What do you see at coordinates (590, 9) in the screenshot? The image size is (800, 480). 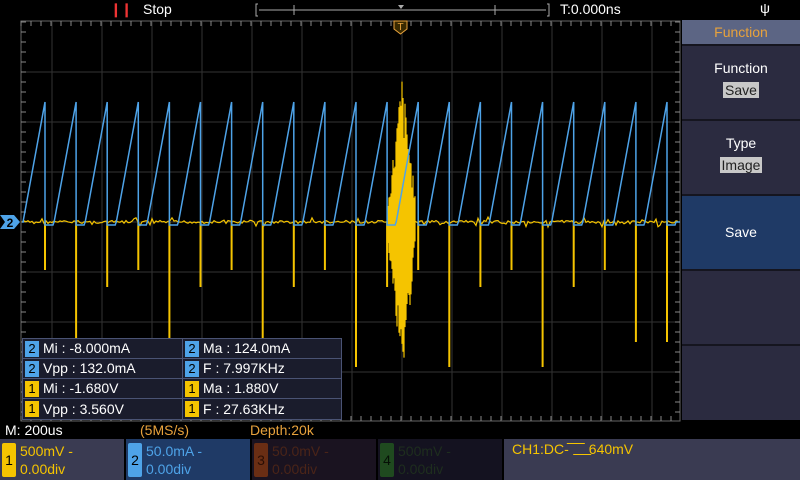 I see `trigger-time: T:0.000ns` at bounding box center [590, 9].